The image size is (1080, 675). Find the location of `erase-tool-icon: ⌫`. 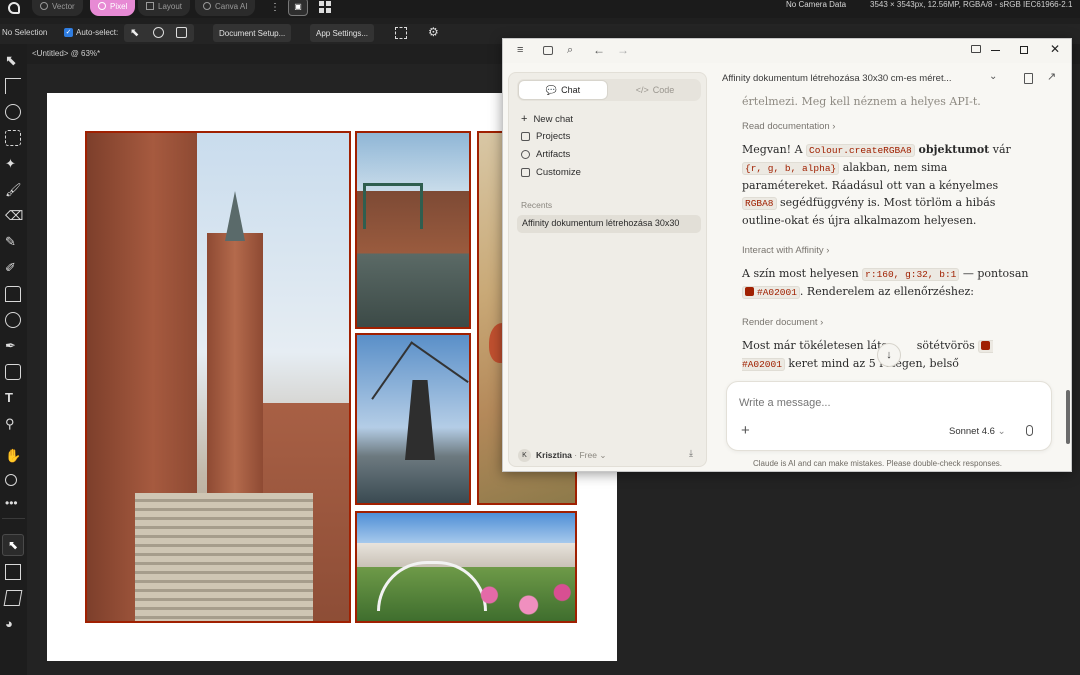

erase-tool-icon: ⌫ is located at coordinates (14, 216).